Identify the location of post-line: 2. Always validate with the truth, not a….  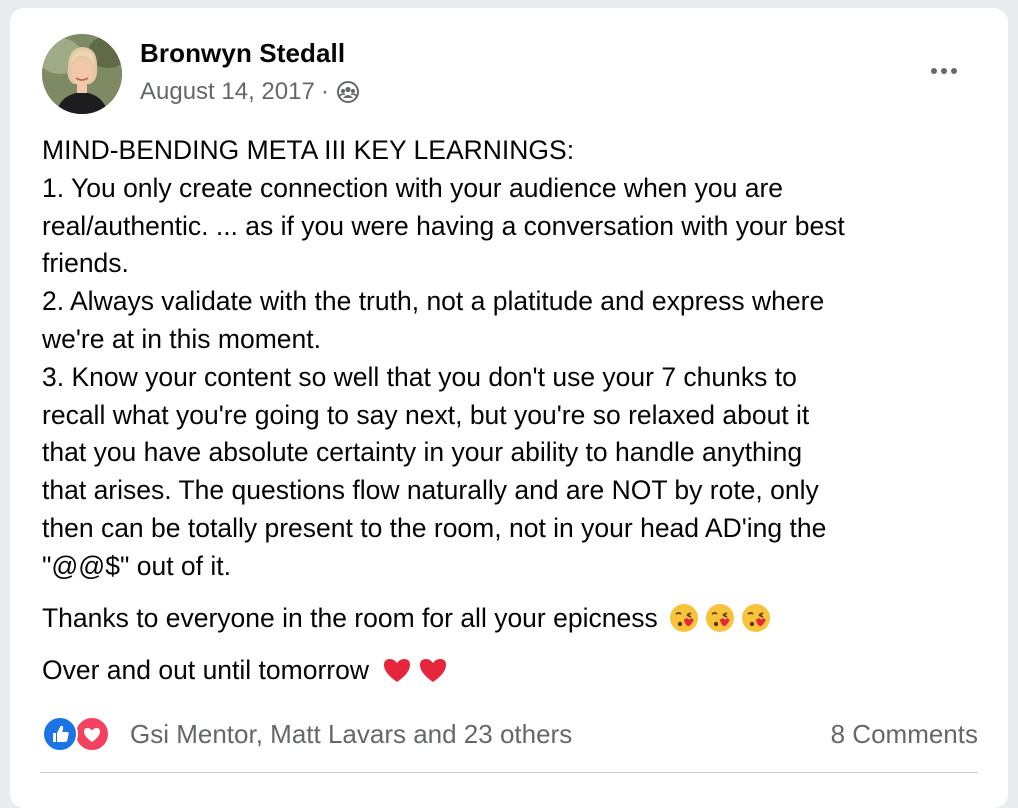
(433, 301).